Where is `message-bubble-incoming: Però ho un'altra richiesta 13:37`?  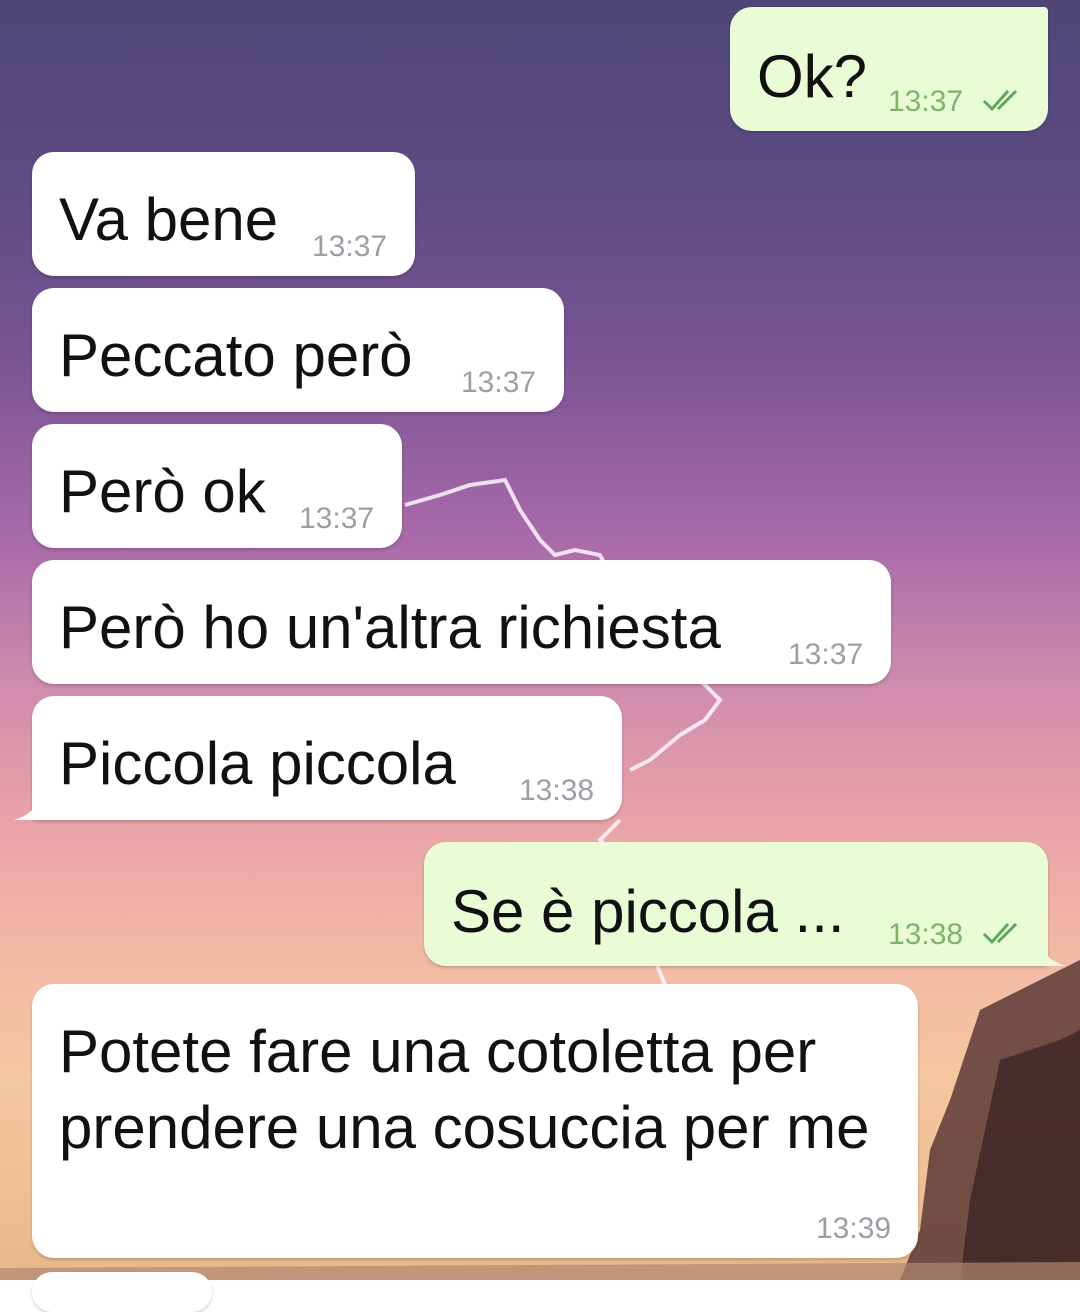
message-bubble-incoming: Però ho un'altra richiesta 13:37 is located at coordinates (461, 622).